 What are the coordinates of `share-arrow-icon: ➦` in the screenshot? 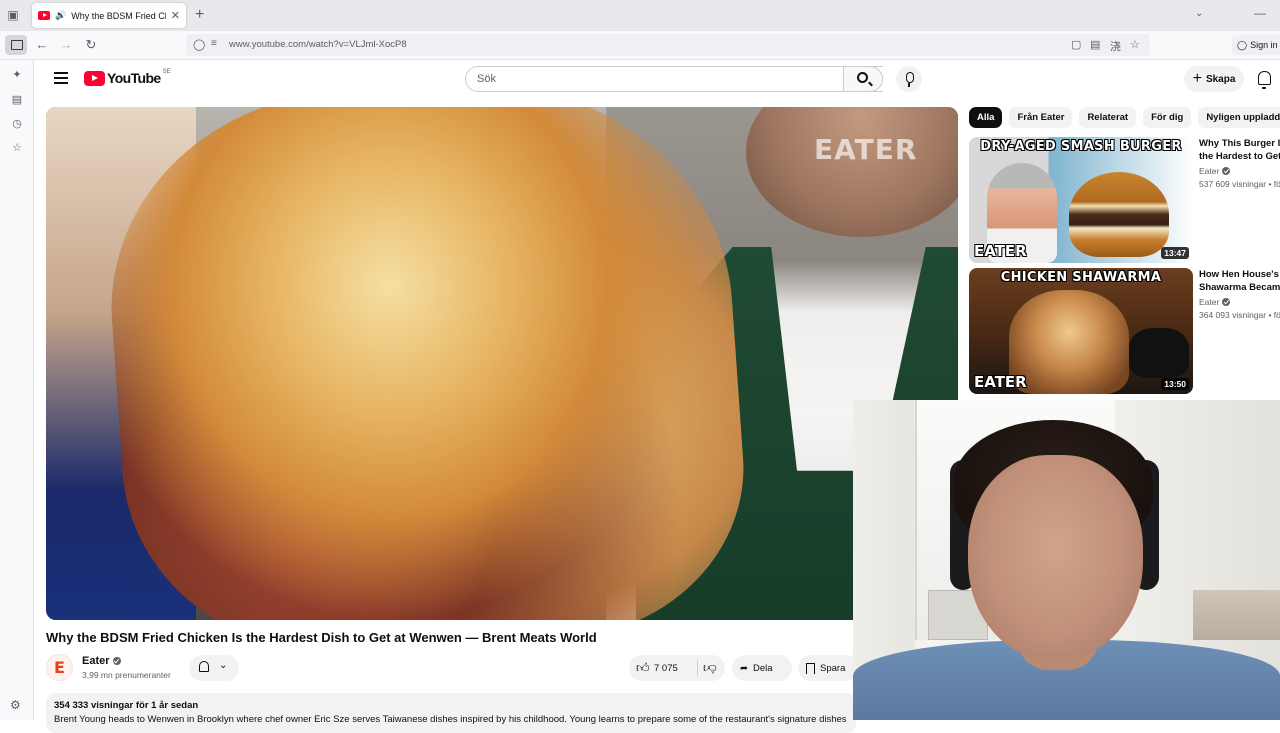 It's located at (744, 668).